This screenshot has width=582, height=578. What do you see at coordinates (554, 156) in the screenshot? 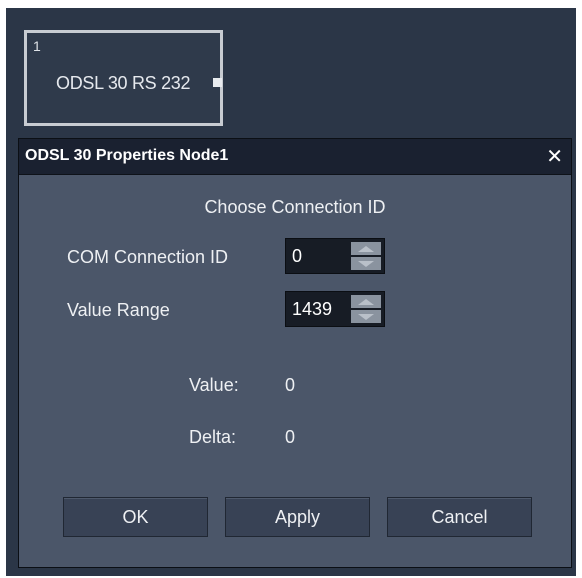
I see `close-icon: ✕` at bounding box center [554, 156].